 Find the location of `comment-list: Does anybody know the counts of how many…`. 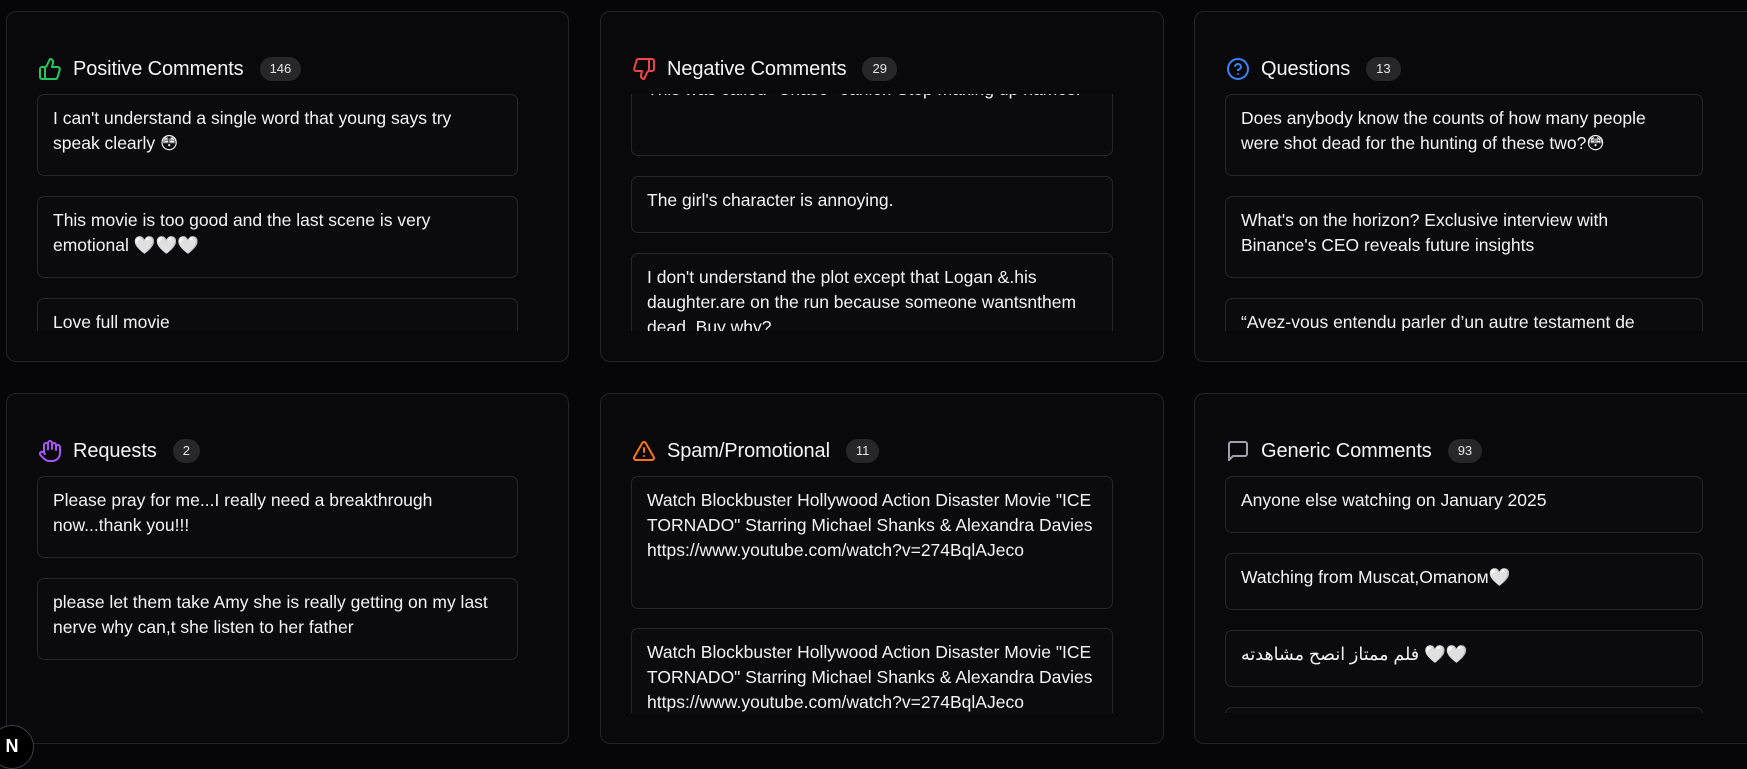

comment-list: Does anybody know the counts of how many… is located at coordinates (1464, 212).